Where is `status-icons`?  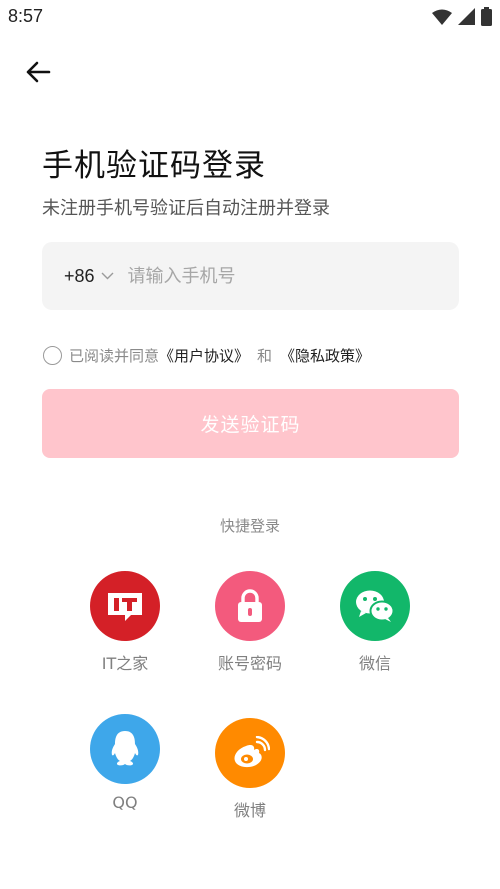
status-icons is located at coordinates (462, 16).